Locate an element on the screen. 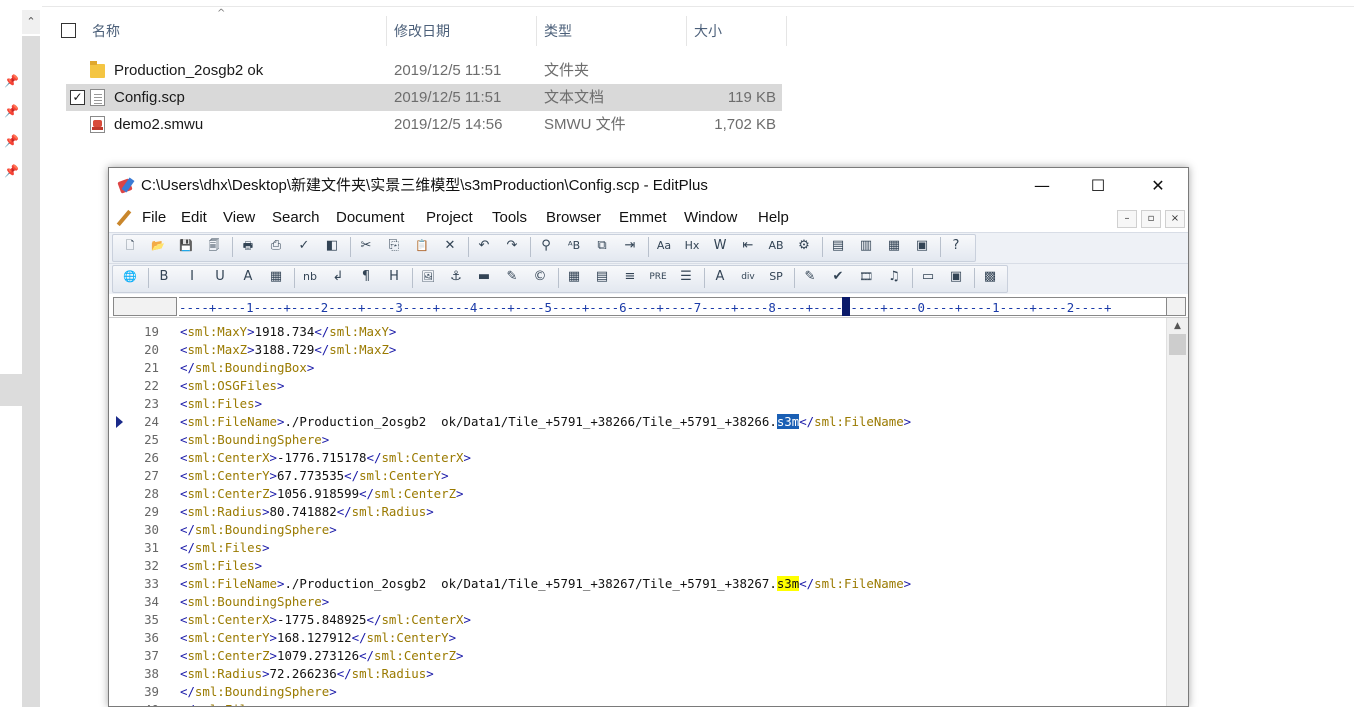 Image resolution: width=1354 pixels, height=707 pixels. text-tag-icon: A is located at coordinates (720, 277).